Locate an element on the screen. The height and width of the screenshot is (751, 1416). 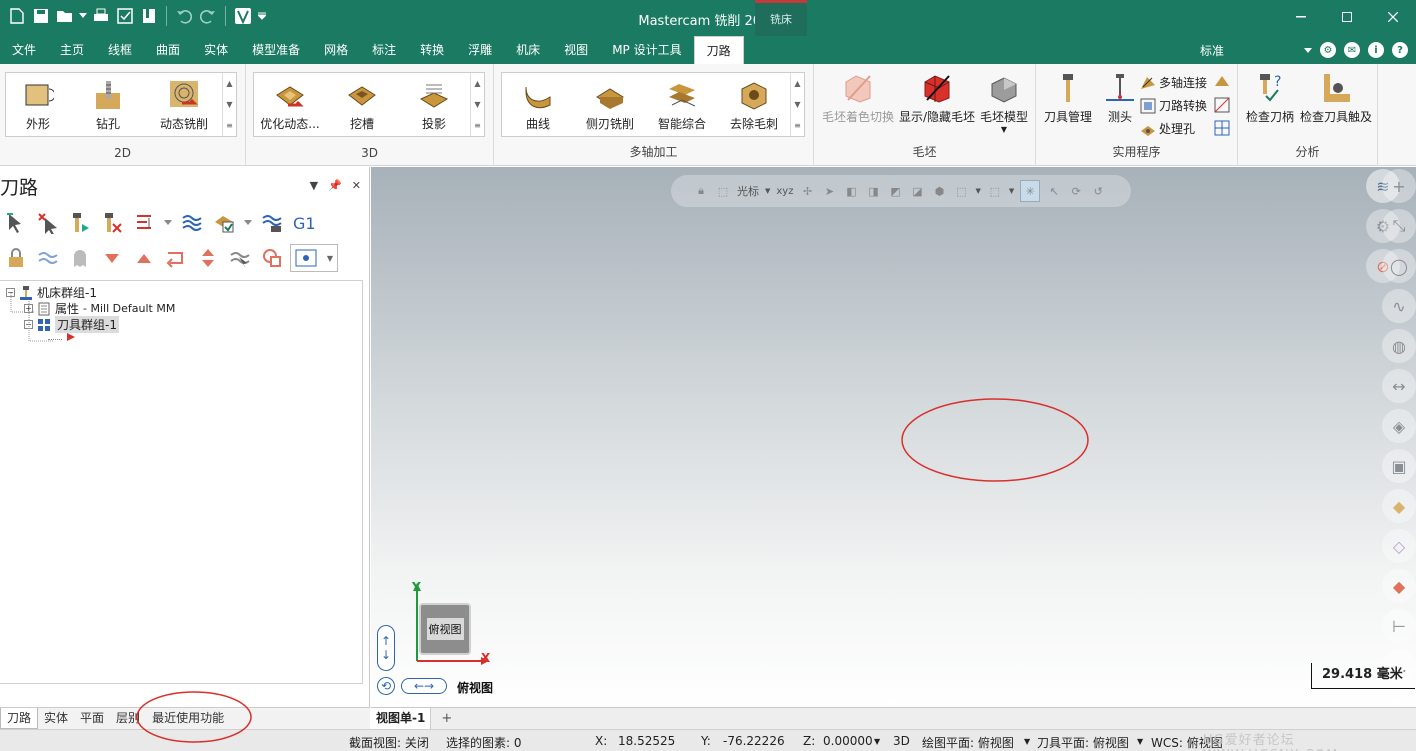
tab-solids: 实体 is located at coordinates (216, 50).